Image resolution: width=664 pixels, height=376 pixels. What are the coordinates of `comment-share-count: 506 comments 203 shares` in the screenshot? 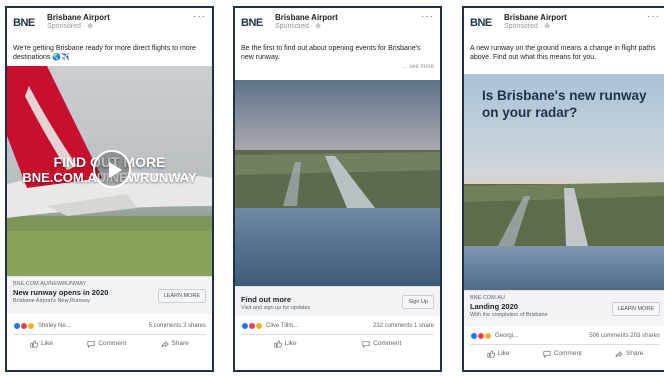 It's located at (624, 336).